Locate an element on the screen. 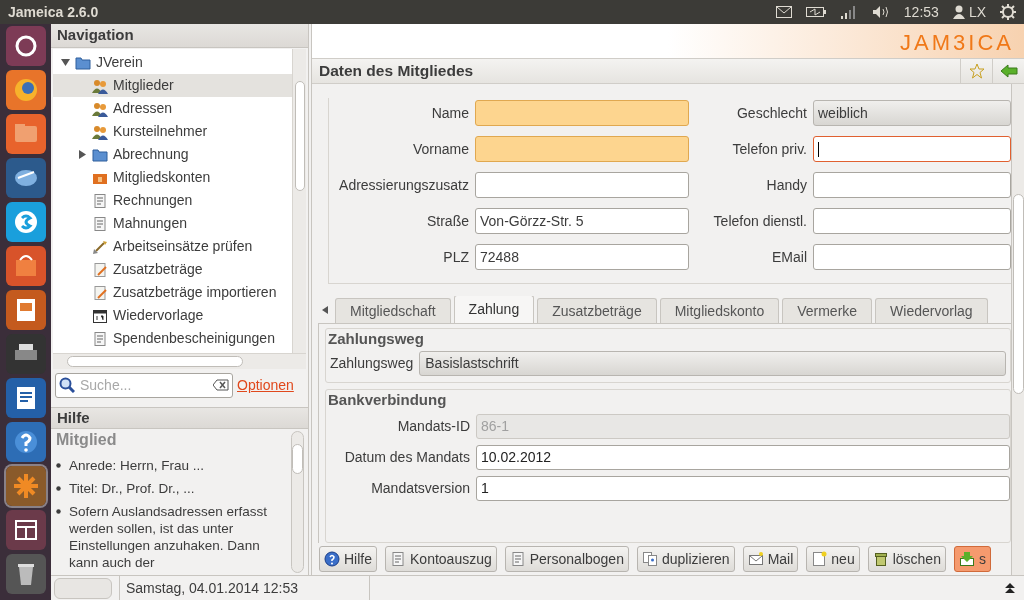 The width and height of the screenshot is (1024, 600). tree-item: Abrechnung is located at coordinates (172, 154).